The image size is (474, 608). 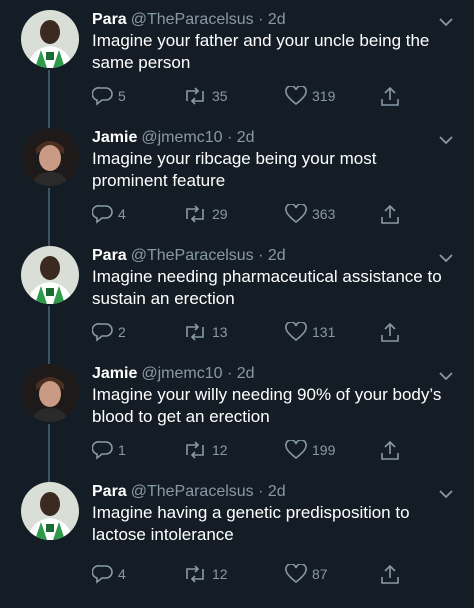 I want to click on reply-count: 1, so click(x=122, y=450).